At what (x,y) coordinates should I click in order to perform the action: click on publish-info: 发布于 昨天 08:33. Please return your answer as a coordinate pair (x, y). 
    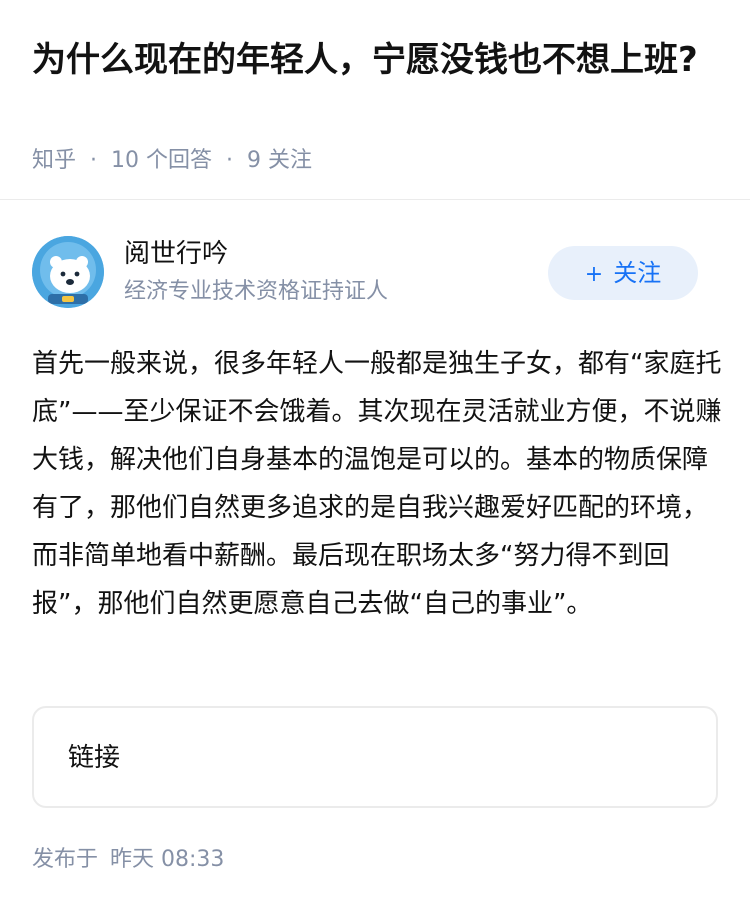
    Looking at the image, I should click on (128, 860).